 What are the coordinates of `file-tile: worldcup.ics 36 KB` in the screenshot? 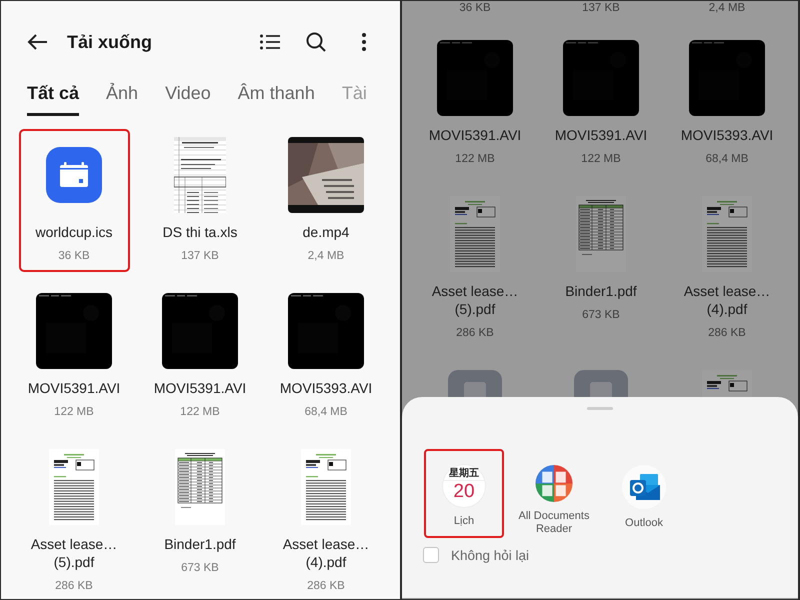 It's located at (74, 200).